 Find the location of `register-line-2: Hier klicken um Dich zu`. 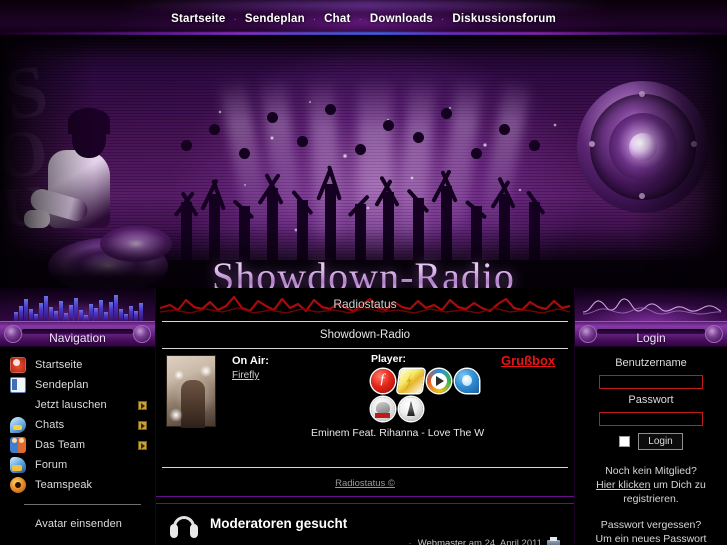

register-line-2: Hier klicken um Dich zu is located at coordinates (651, 485).